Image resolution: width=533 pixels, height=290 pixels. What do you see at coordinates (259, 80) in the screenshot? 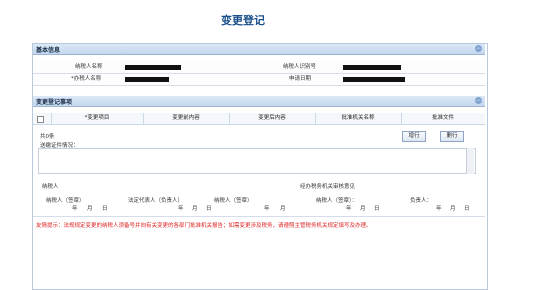
I see `basic-row-2: *办税人名称 申请日期` at bounding box center [259, 80].